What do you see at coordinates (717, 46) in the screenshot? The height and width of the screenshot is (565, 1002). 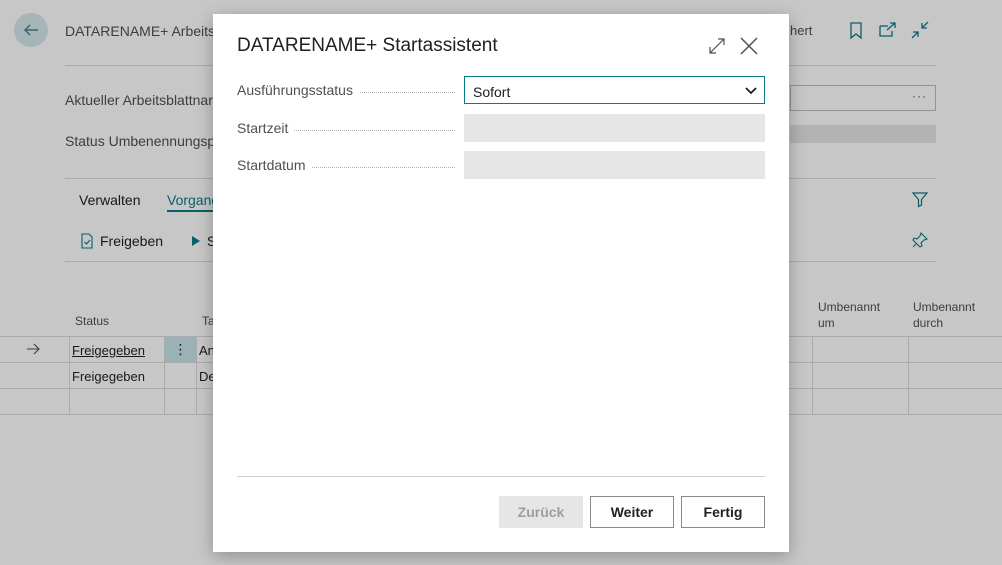 I see `expand-icon` at bounding box center [717, 46].